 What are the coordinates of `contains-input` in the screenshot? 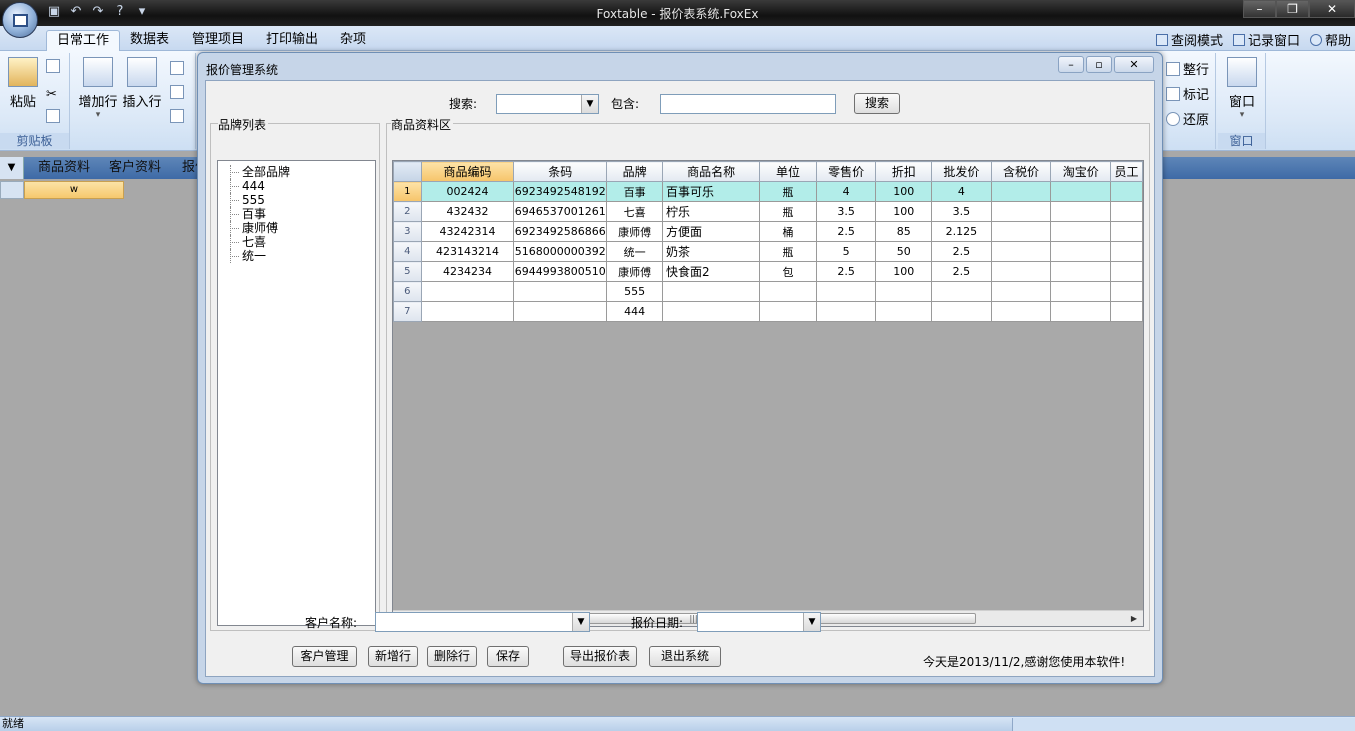 It's located at (748, 104).